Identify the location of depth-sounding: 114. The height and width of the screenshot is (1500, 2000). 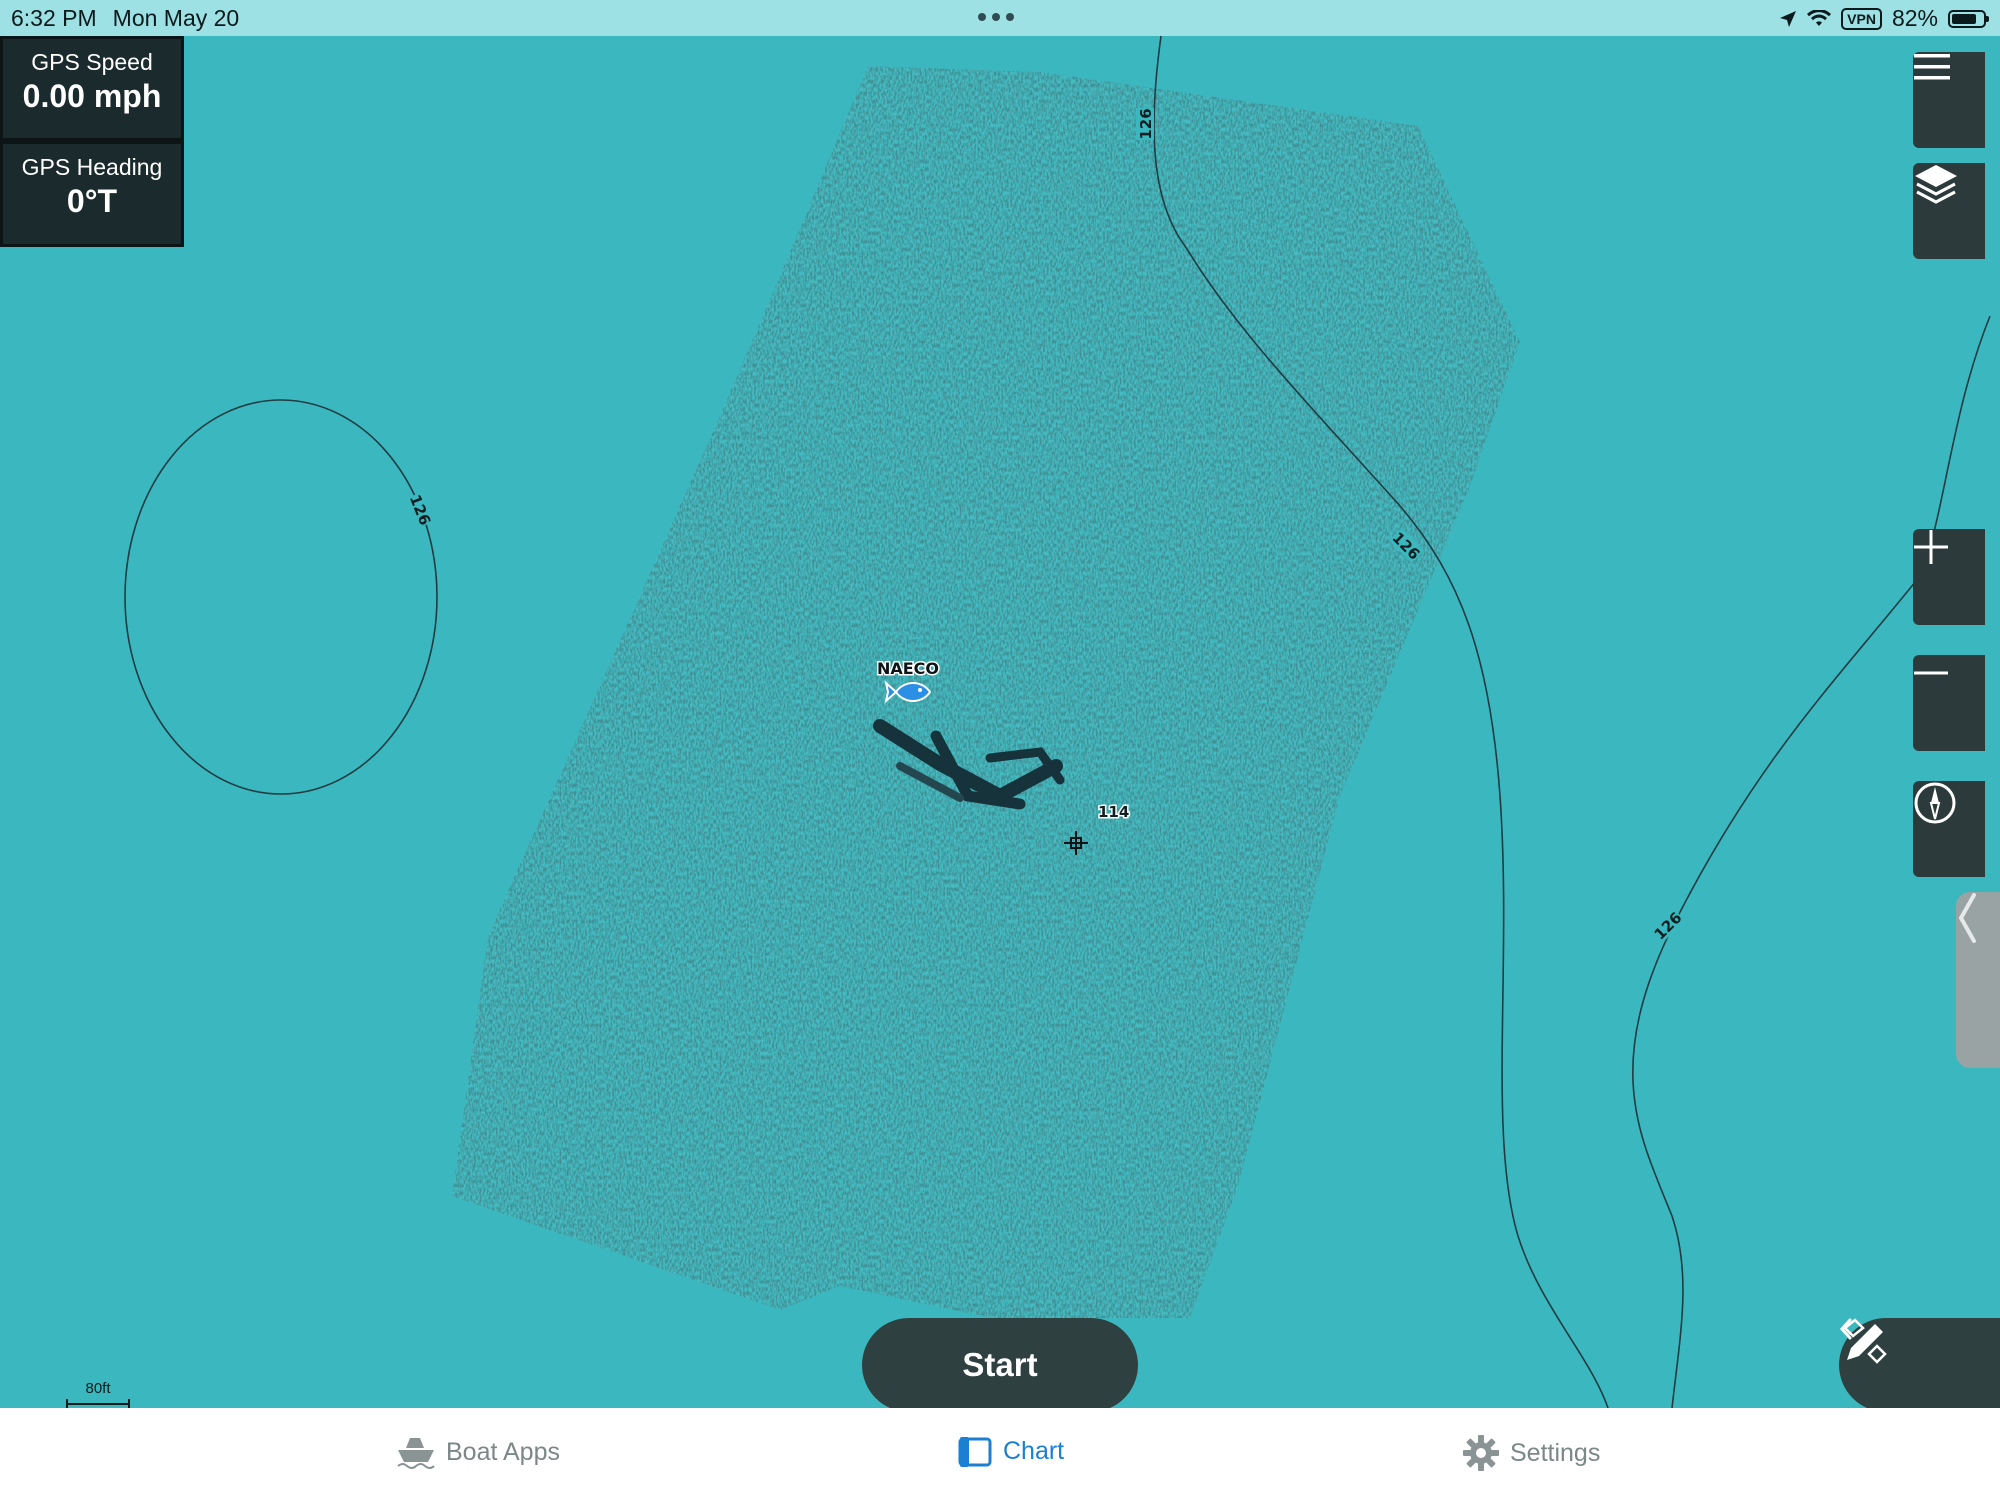
(1113, 812).